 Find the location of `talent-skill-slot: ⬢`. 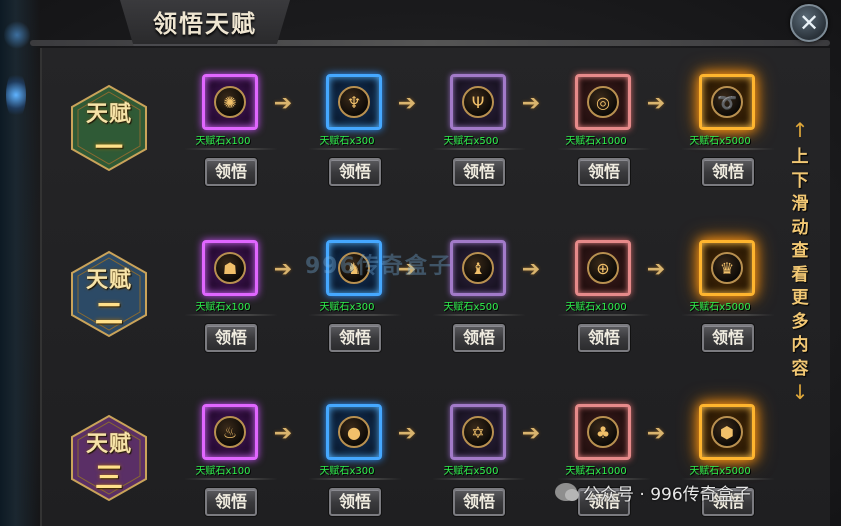

talent-skill-slot: ⬢ is located at coordinates (728, 433).